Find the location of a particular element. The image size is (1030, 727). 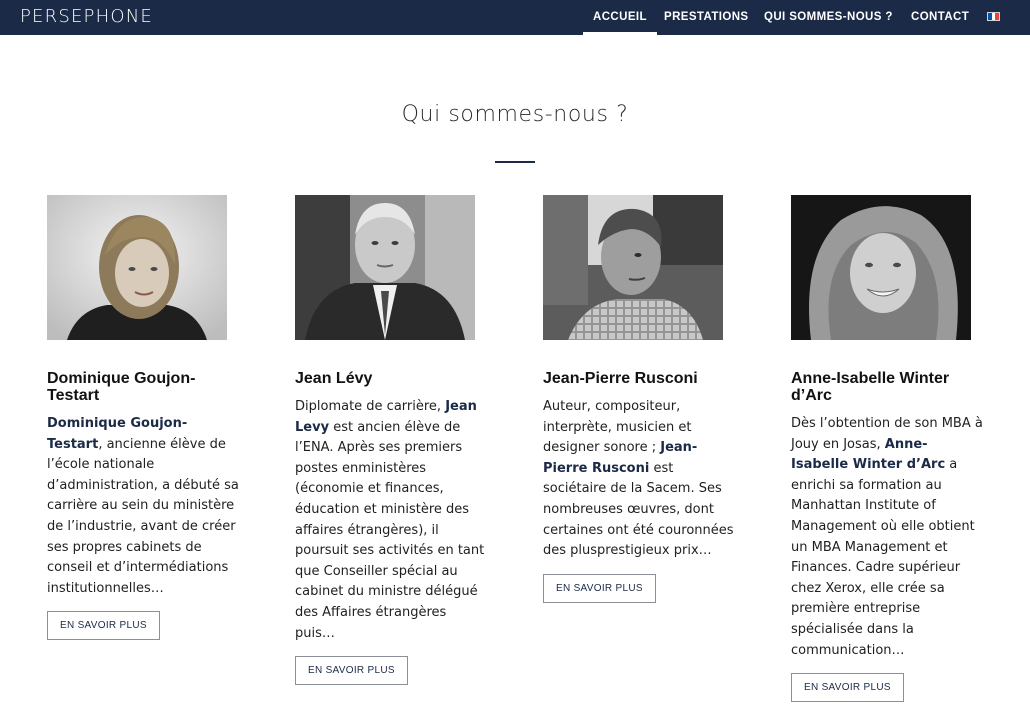

title-divider is located at coordinates (515, 162).